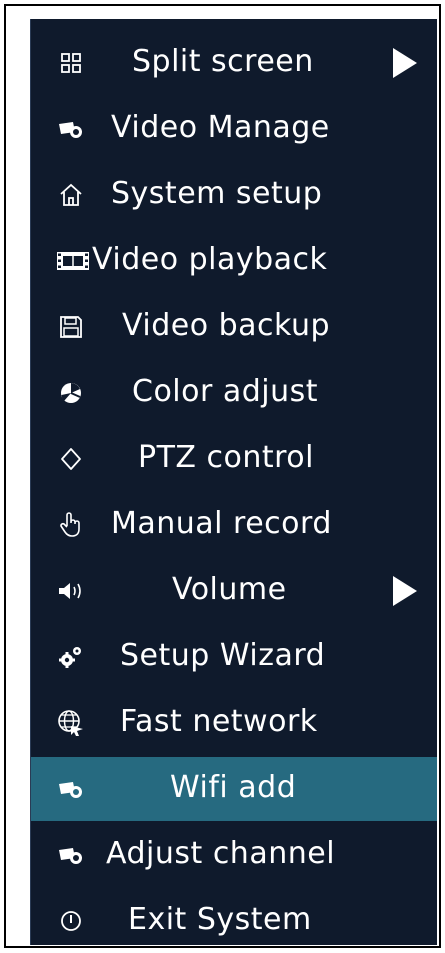 The width and height of the screenshot is (445, 953). Describe the element at coordinates (226, 326) in the screenshot. I see `menu-item-label: Video backup` at that location.